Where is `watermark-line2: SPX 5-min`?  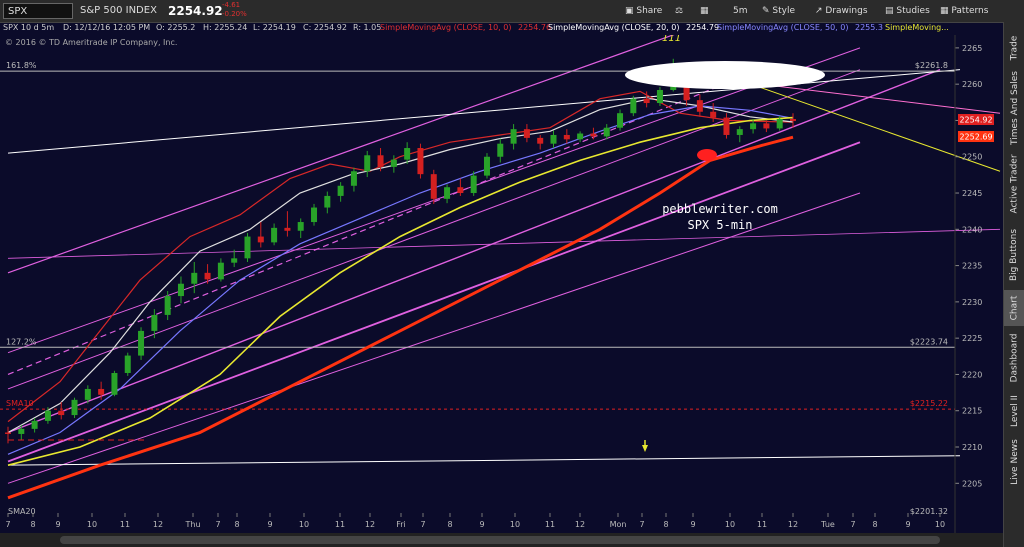 watermark-line2: SPX 5-min is located at coordinates (719, 225).